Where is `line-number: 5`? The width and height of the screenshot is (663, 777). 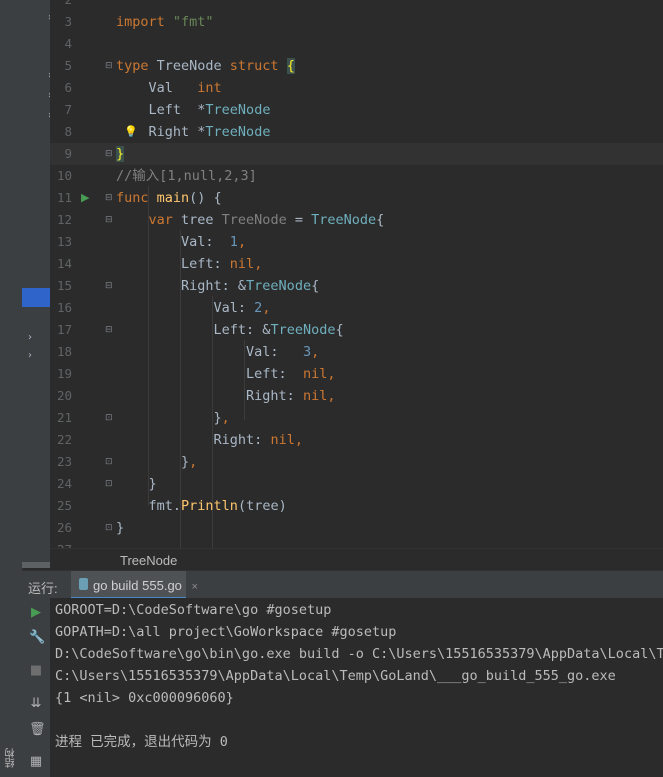
line-number: 5 is located at coordinates (68, 65).